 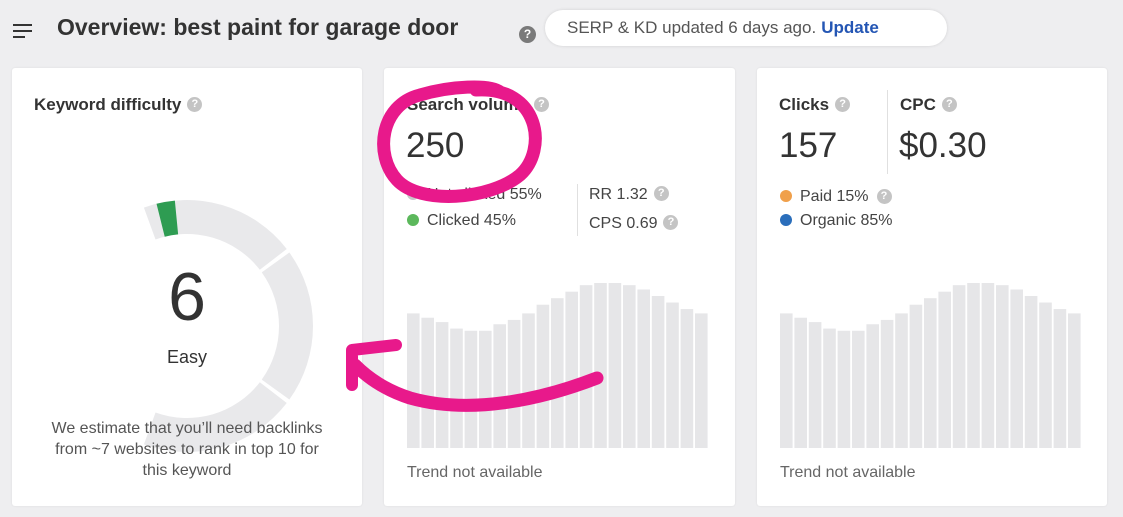 I want to click on organic-dot, so click(x=786, y=220).